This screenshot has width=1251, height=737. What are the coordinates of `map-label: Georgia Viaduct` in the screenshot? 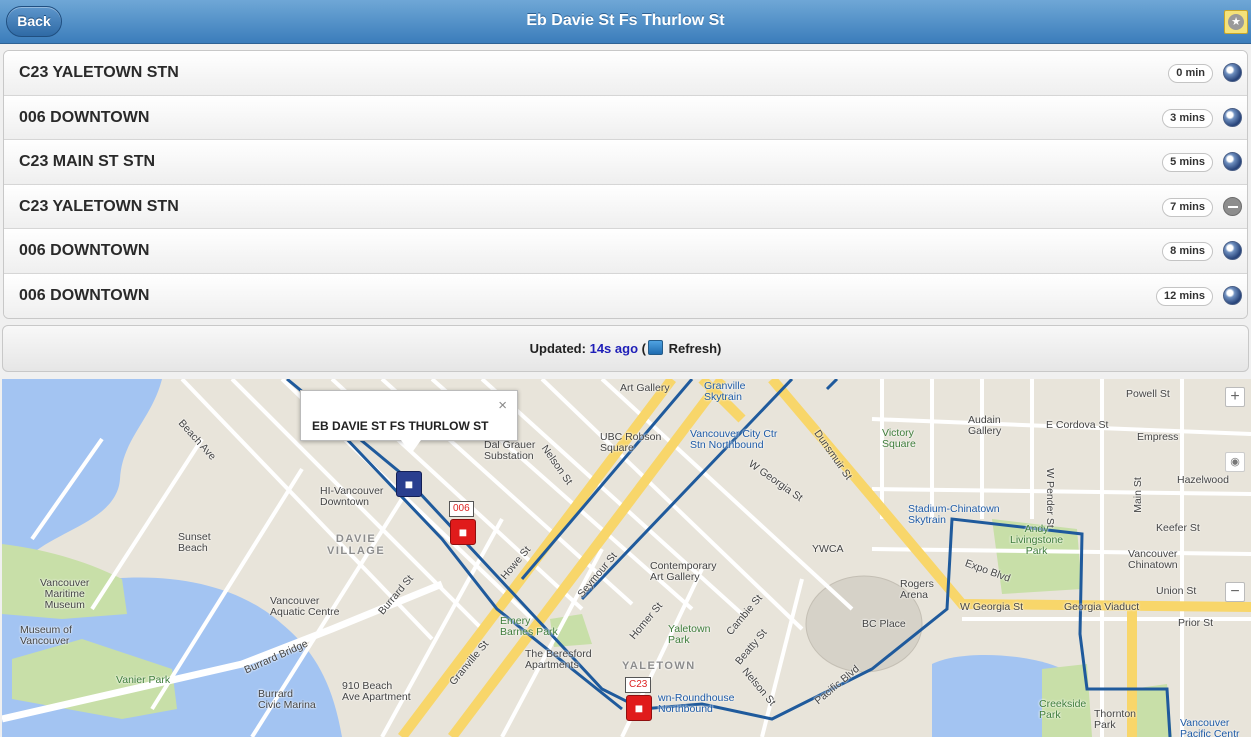 It's located at (1102, 607).